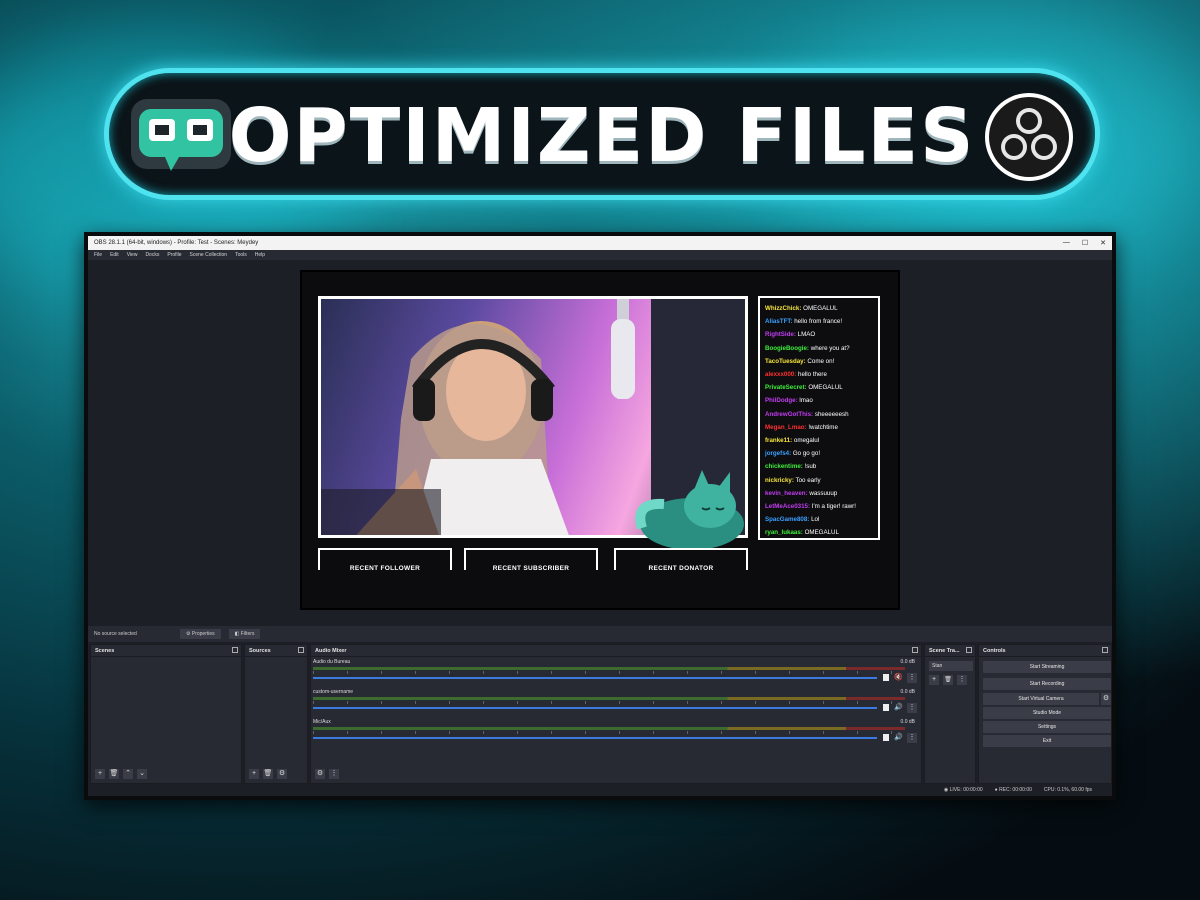 The height and width of the screenshot is (900, 1200). I want to click on add-scene-button: +, so click(100, 774).